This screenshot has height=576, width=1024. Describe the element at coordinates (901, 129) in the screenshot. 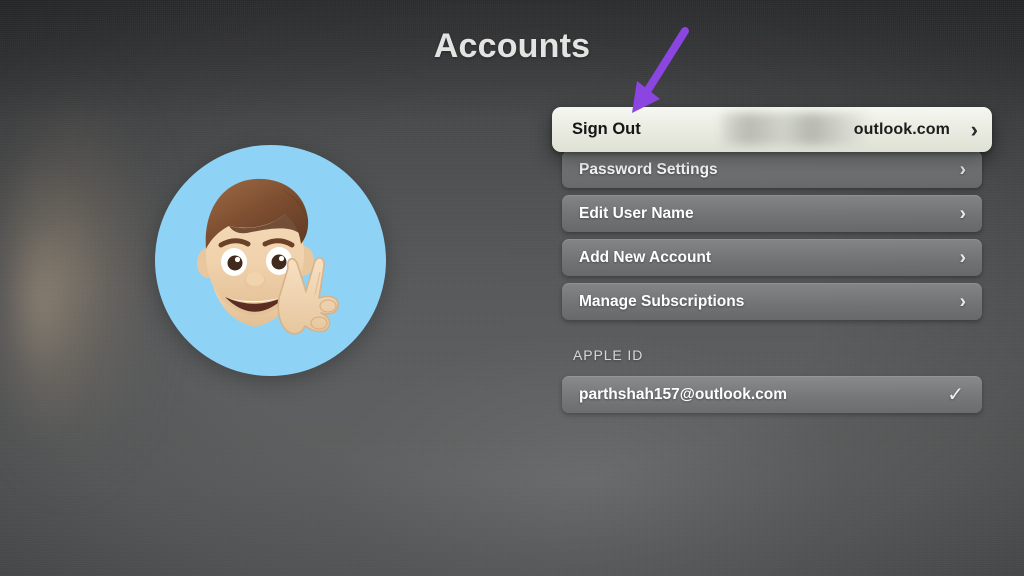

I see `sign-out-account-value: outlook.com` at that location.